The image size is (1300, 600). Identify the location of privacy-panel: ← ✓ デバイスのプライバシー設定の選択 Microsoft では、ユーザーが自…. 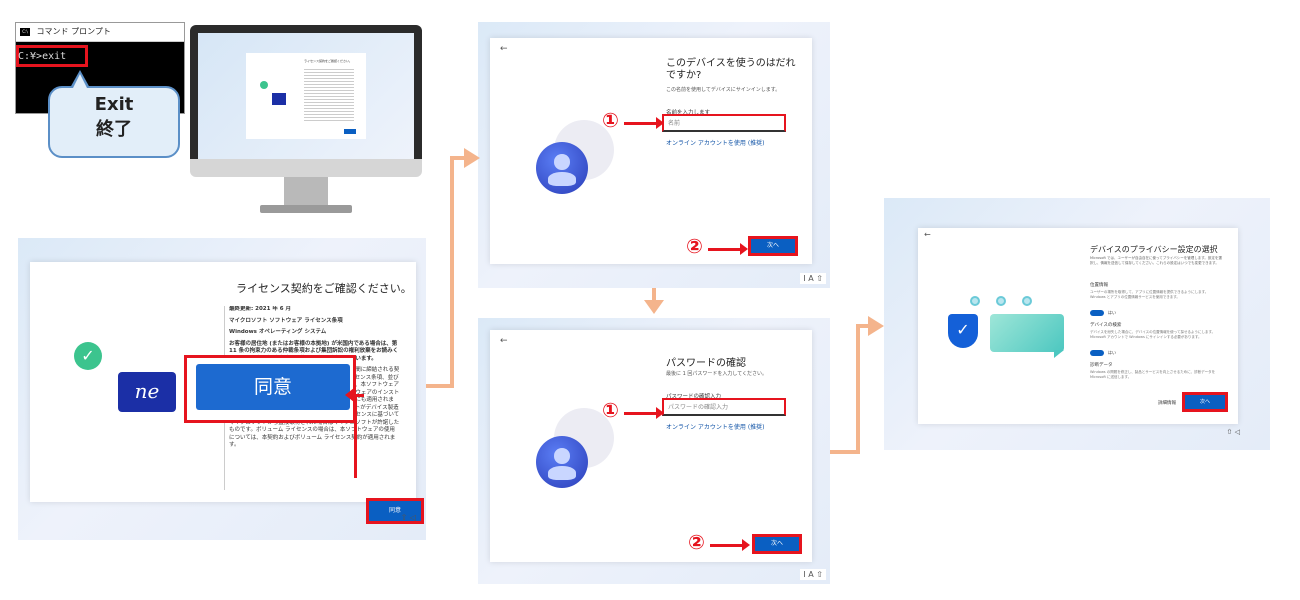
(1077, 324).